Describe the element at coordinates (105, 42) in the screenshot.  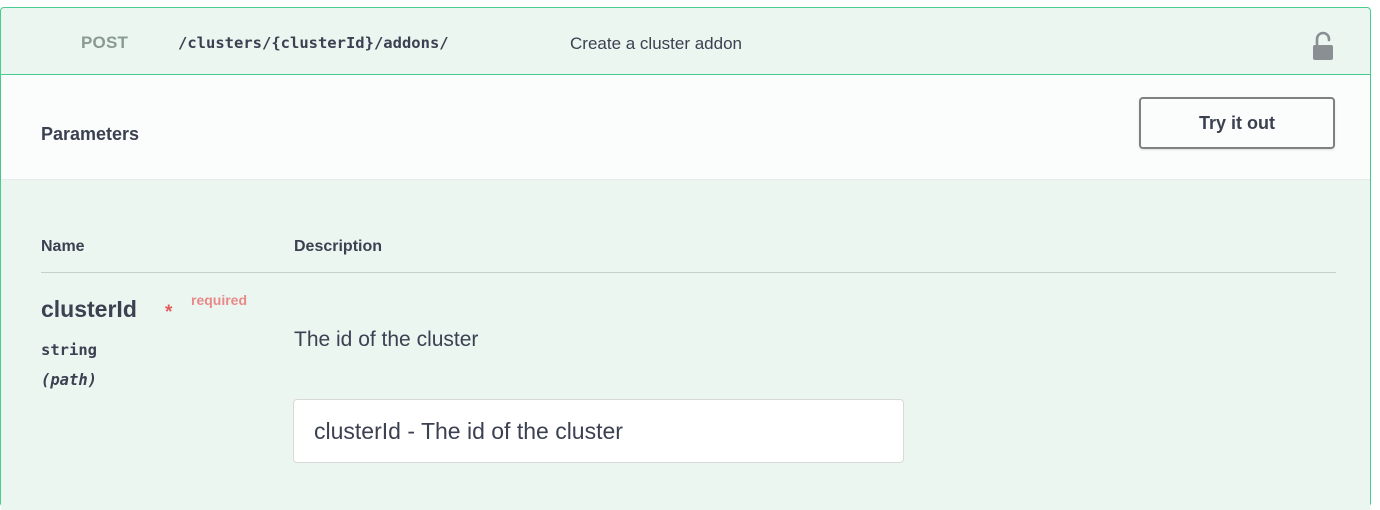
I see `http-method-badge: POST` at that location.